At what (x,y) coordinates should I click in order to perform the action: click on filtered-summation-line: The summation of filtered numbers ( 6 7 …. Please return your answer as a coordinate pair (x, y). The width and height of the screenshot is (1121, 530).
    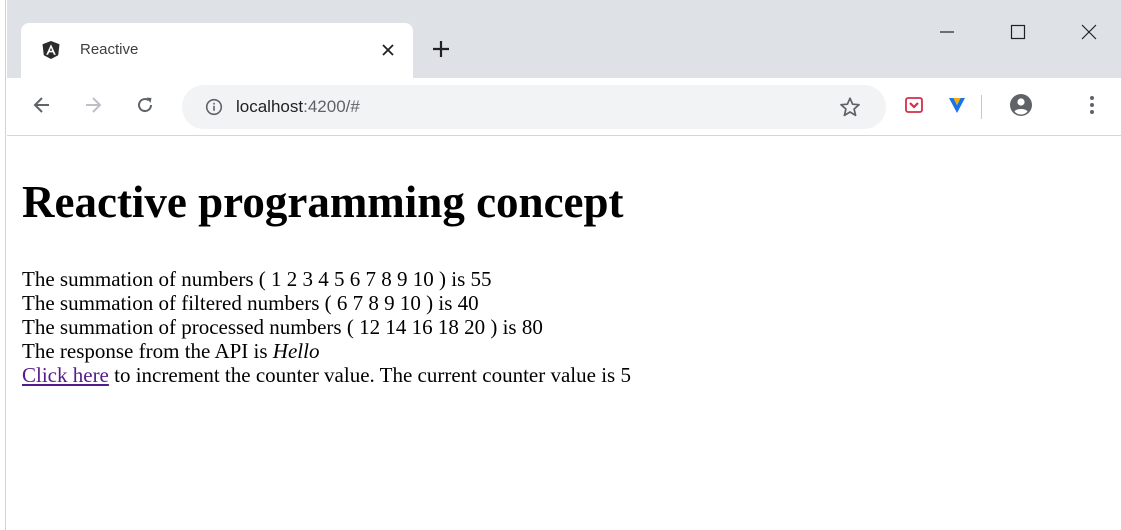
    Looking at the image, I should click on (250, 303).